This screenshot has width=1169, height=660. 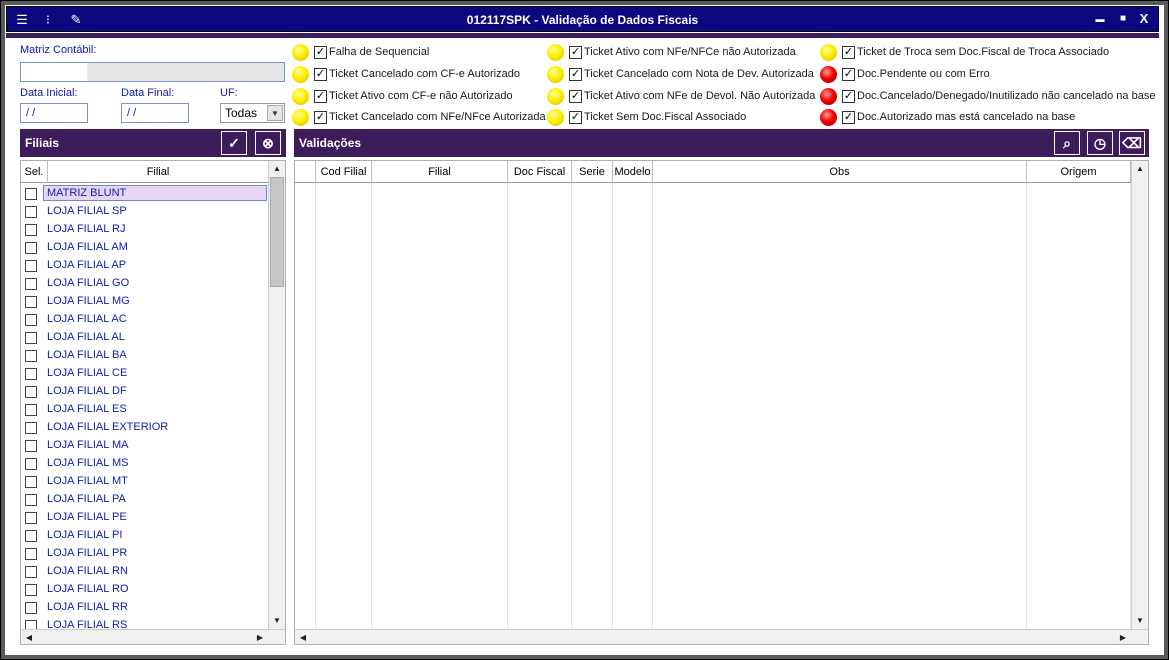 What do you see at coordinates (144, 320) in the screenshot?
I see `table-row: LOJA FILIAL AC` at bounding box center [144, 320].